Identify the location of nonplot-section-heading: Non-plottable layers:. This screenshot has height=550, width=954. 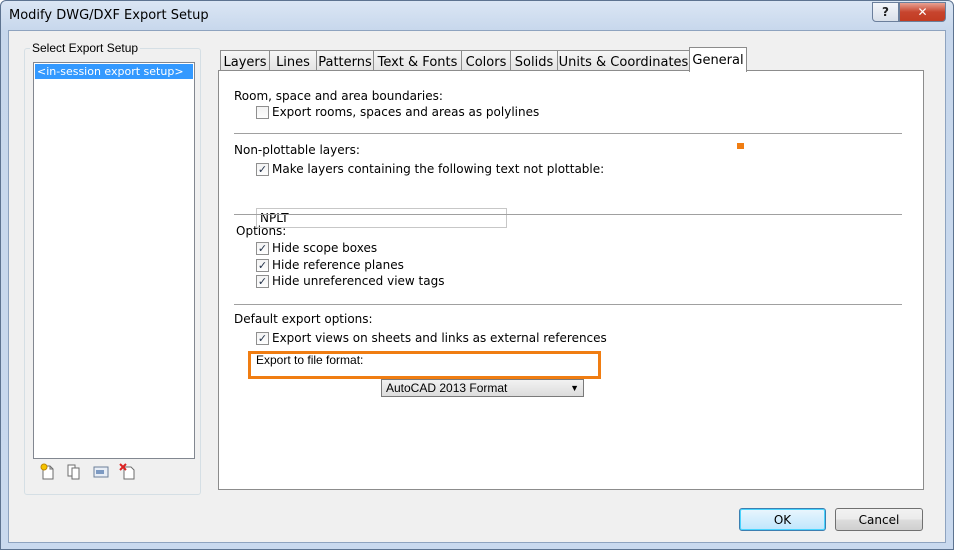
(297, 150).